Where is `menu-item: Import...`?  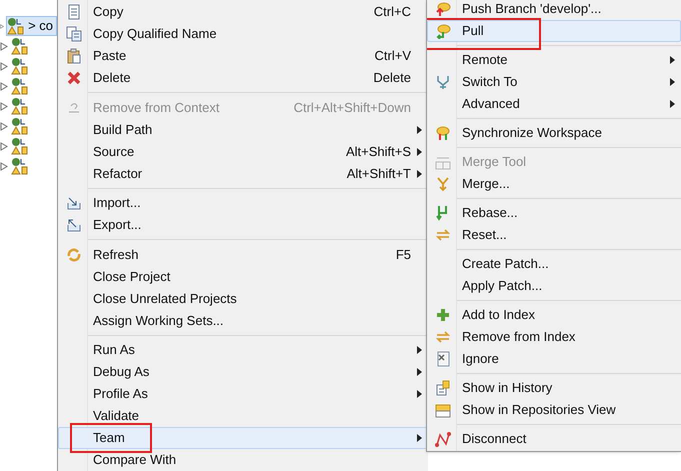
menu-item: Import... is located at coordinates (243, 203).